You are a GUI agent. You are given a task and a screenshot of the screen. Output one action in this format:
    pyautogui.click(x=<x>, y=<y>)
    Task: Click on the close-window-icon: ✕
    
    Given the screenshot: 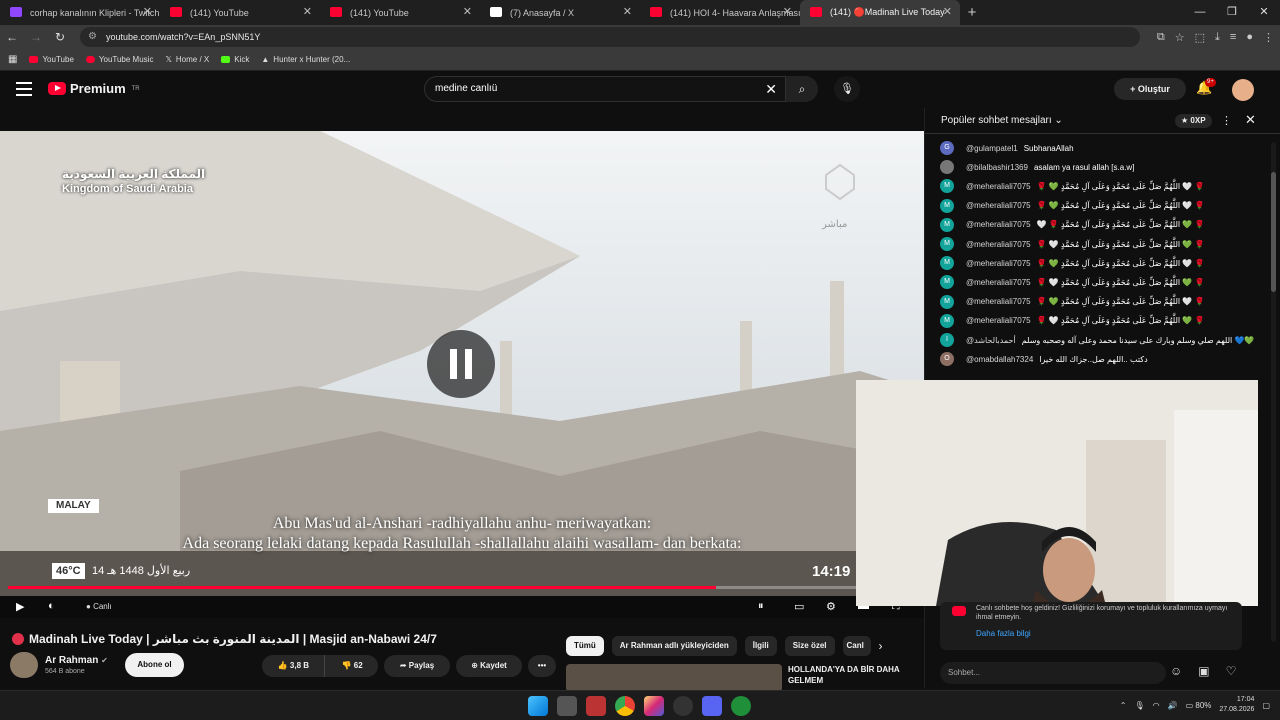 What is the action you would take?
    pyautogui.click(x=1264, y=12)
    